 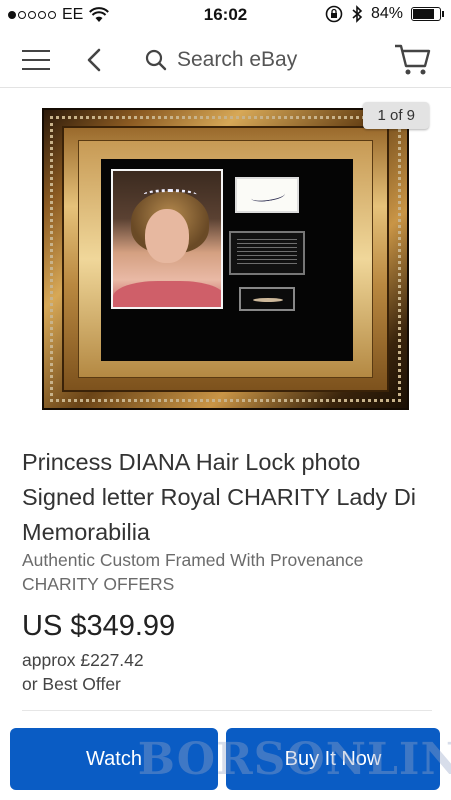 I want to click on frame-mat, so click(x=227, y=260).